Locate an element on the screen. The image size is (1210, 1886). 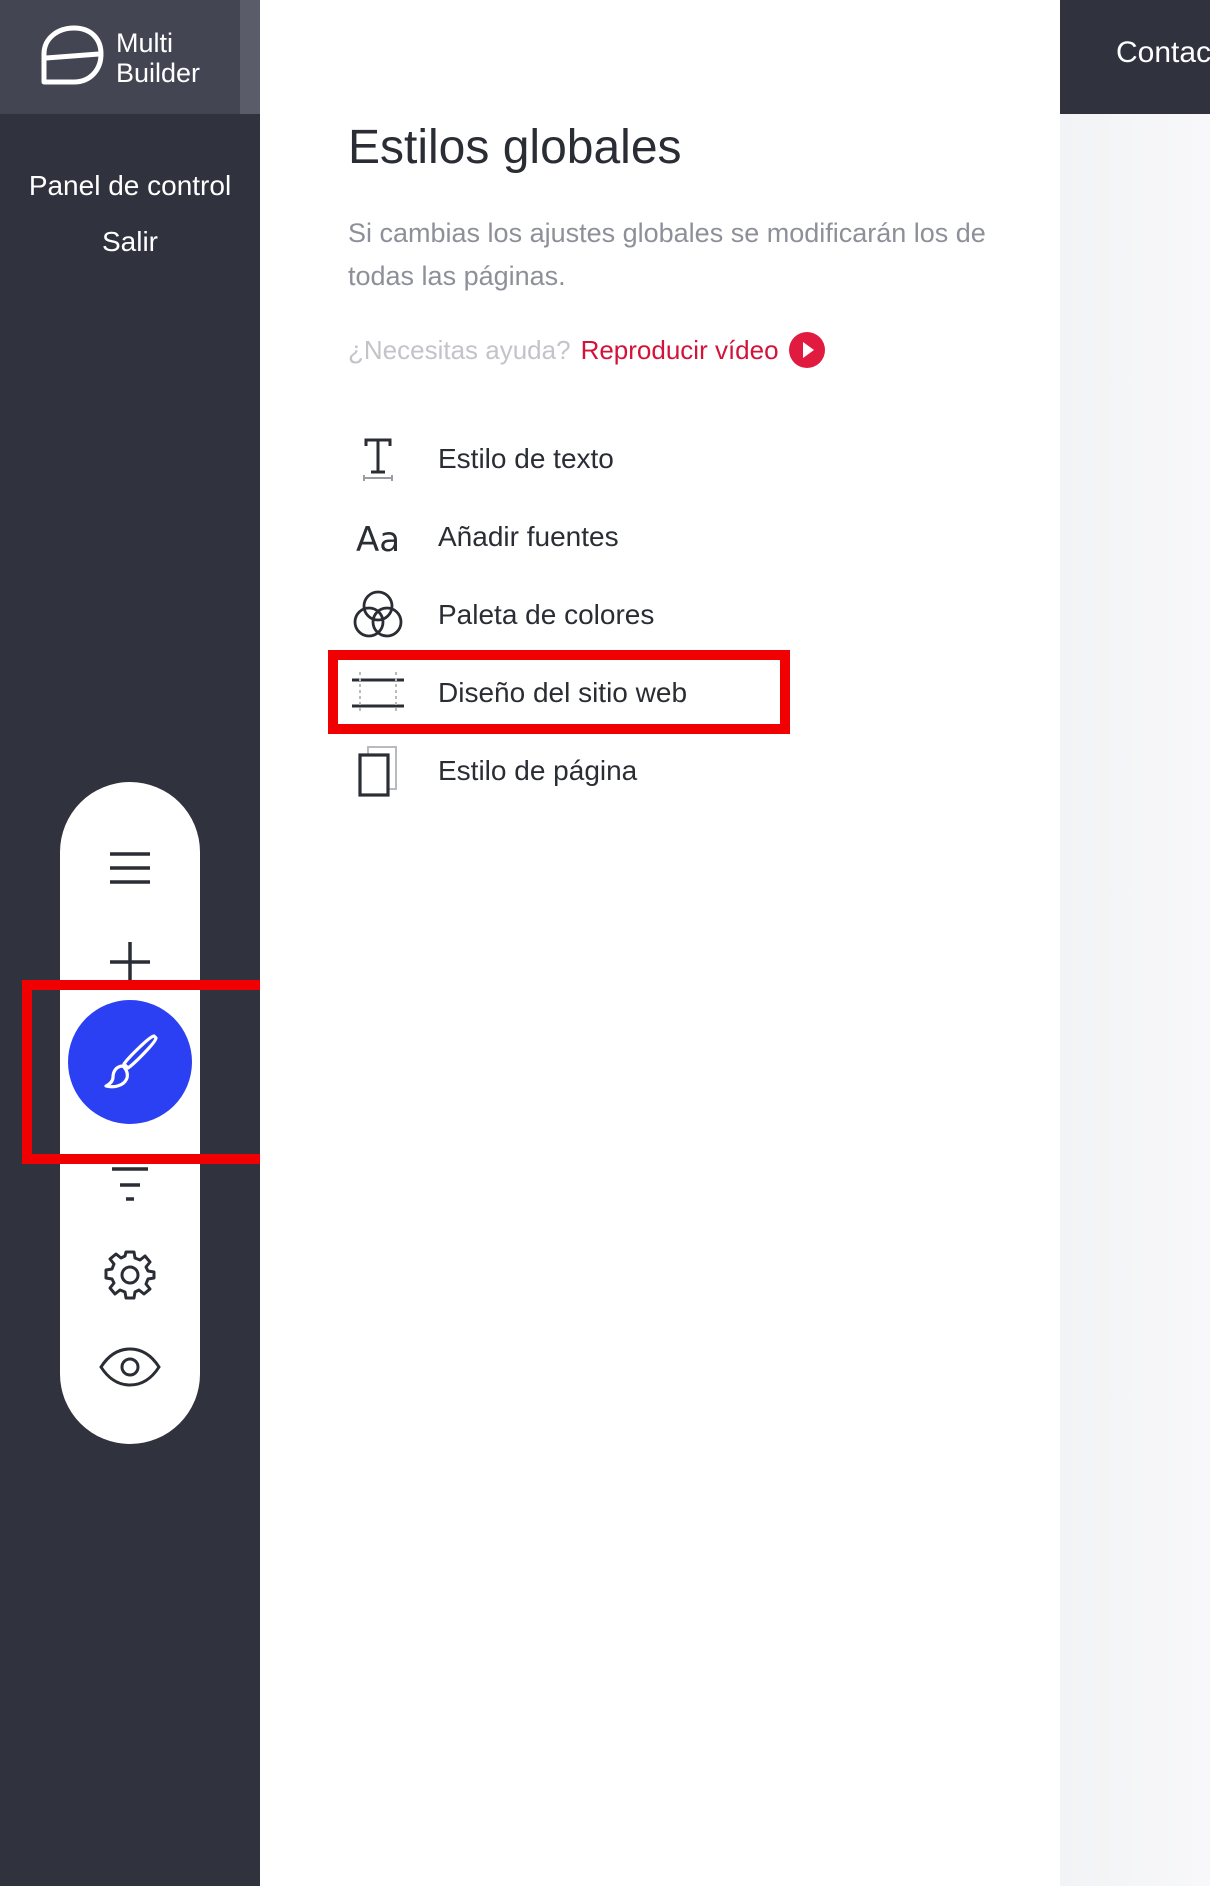
menu-item-page-style: Estilo de página is located at coordinates (588, 771).